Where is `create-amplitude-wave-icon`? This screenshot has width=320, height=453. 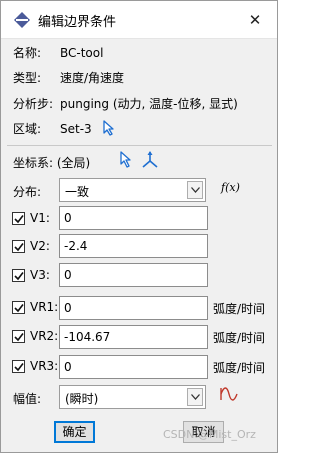
create-amplitude-wave-icon is located at coordinates (229, 394).